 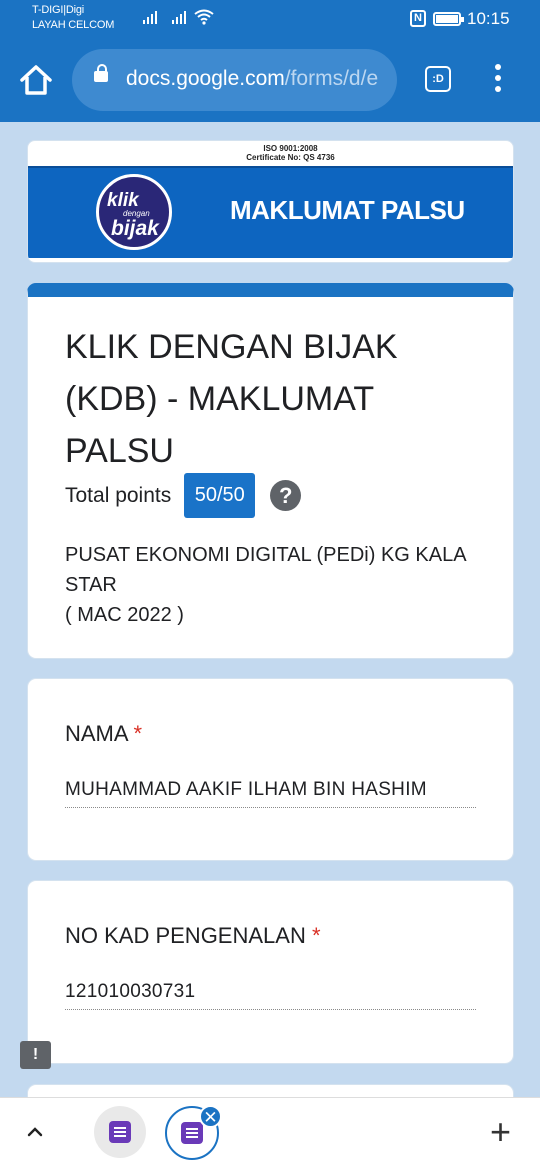 What do you see at coordinates (73, 25) in the screenshot?
I see `carrier-line-2: LAYAH CELCOM` at bounding box center [73, 25].